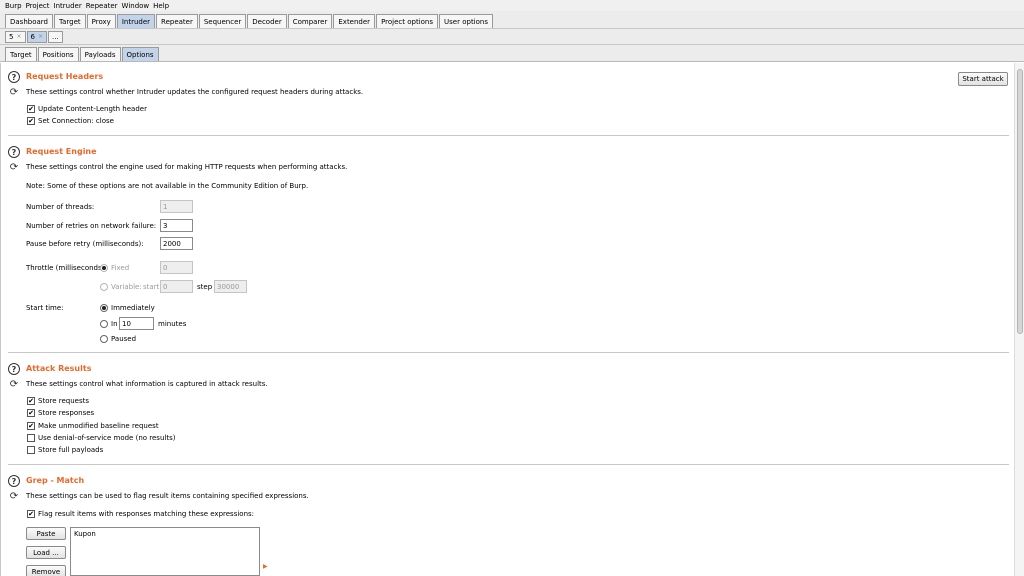 The image size is (1024, 576). Describe the element at coordinates (267, 21) in the screenshot. I see `tab-decoder: Decoder` at that location.